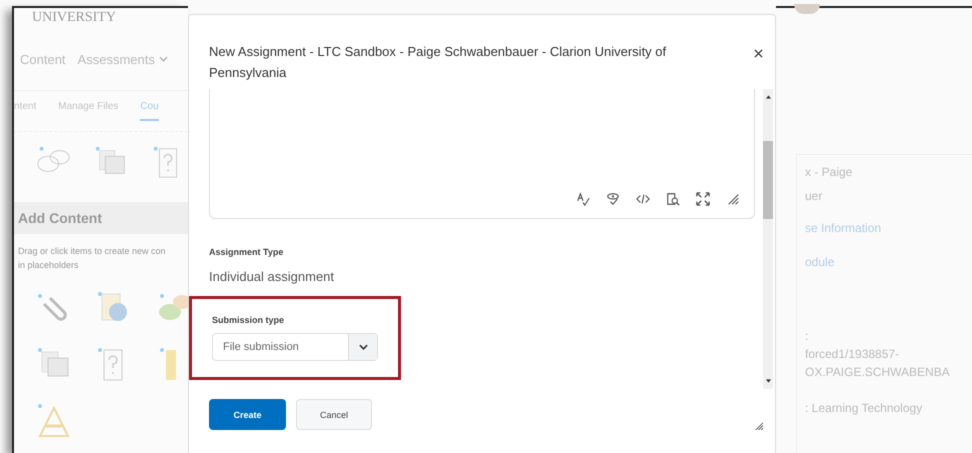  What do you see at coordinates (852, 354) in the screenshot?
I see `course-info-text: forced1/1938857-` at bounding box center [852, 354].